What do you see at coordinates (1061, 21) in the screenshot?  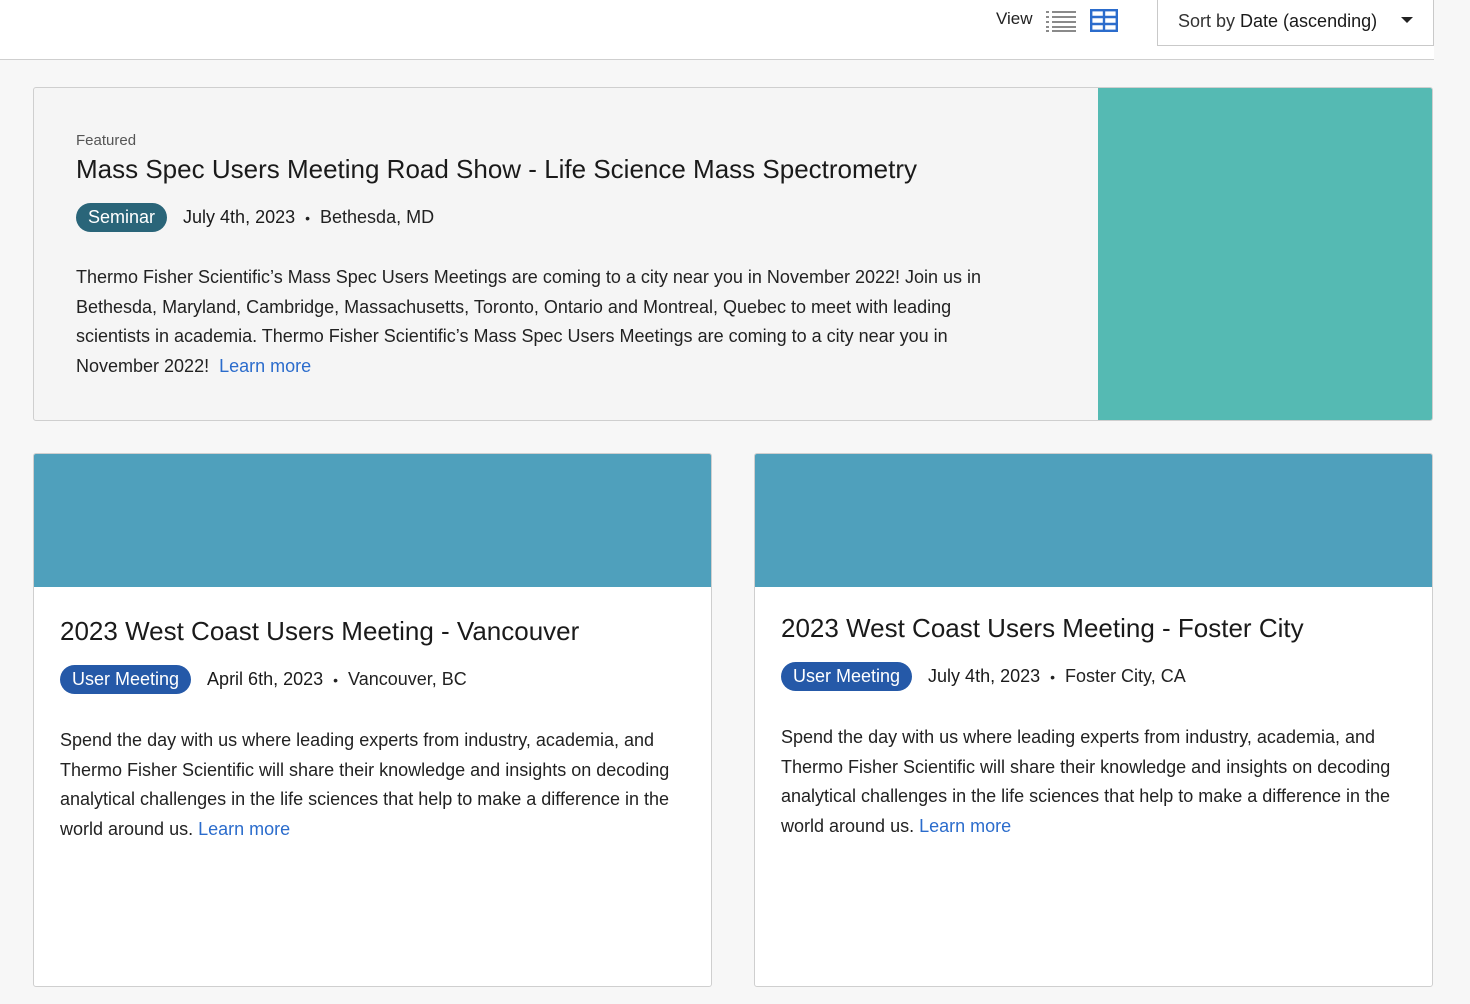 I see `list-view-icon` at bounding box center [1061, 21].